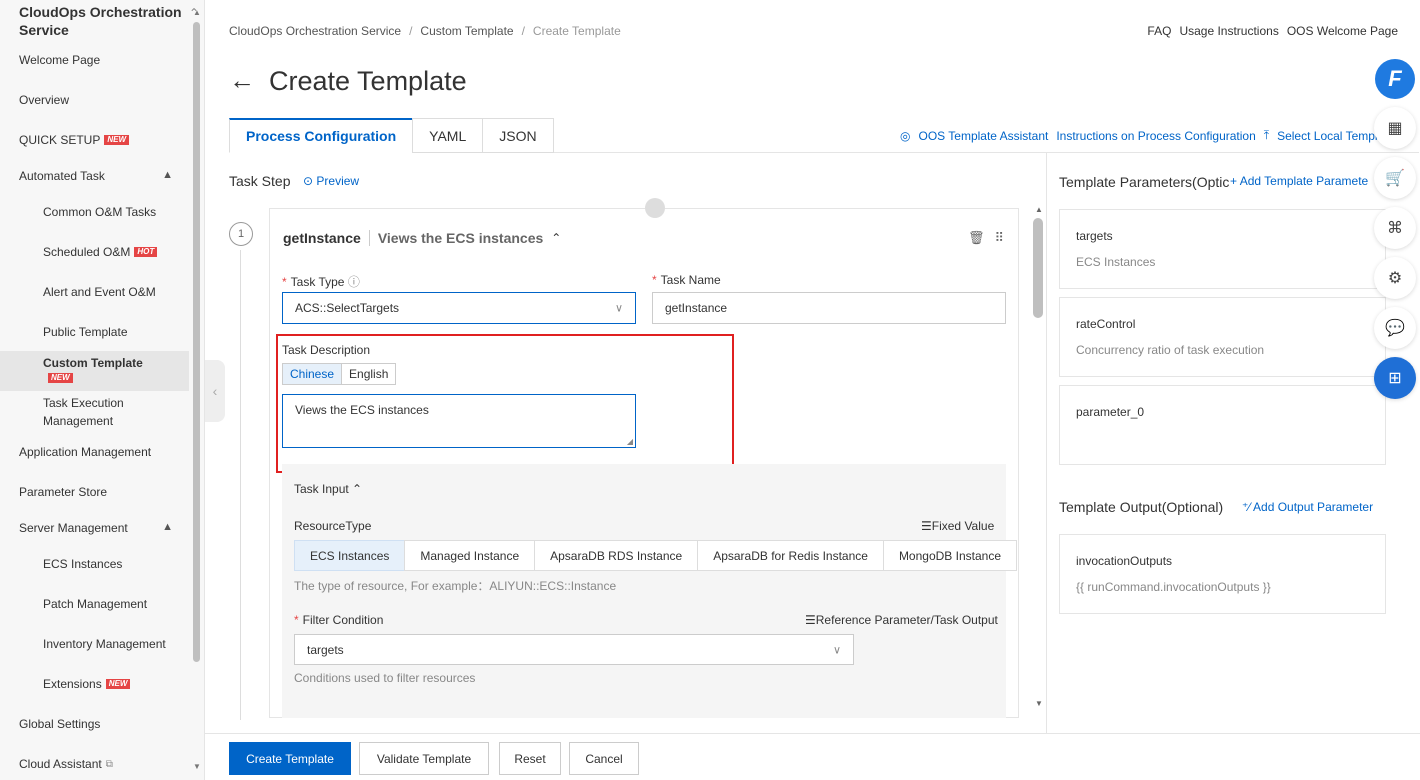 The height and width of the screenshot is (780, 1420). What do you see at coordinates (94, 332) in the screenshot?
I see `sidebar-item-public-template: Public Template` at bounding box center [94, 332].